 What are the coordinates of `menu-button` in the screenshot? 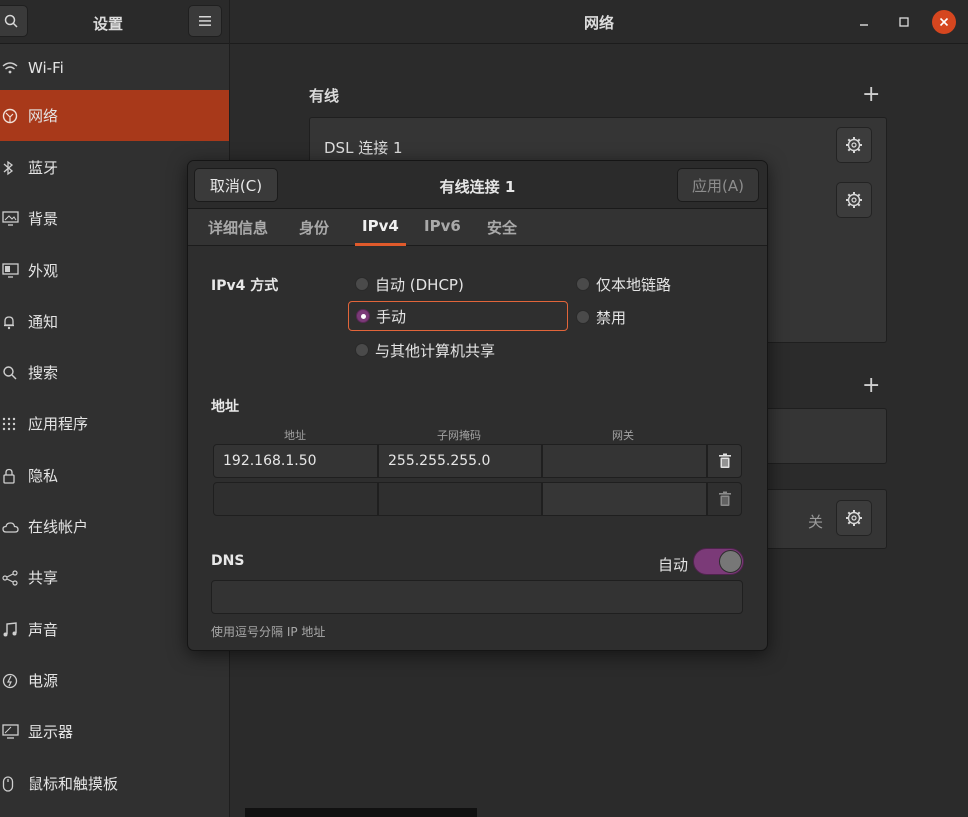 It's located at (205, 21).